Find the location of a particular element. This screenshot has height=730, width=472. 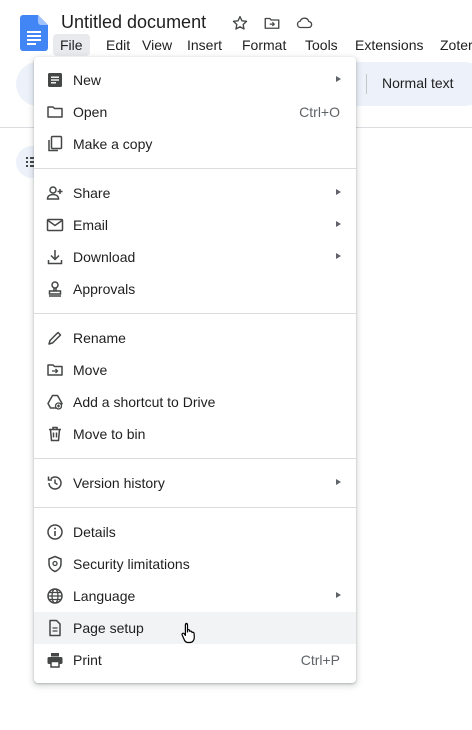

shortcut-label: Ctrl+P is located at coordinates (320, 660).